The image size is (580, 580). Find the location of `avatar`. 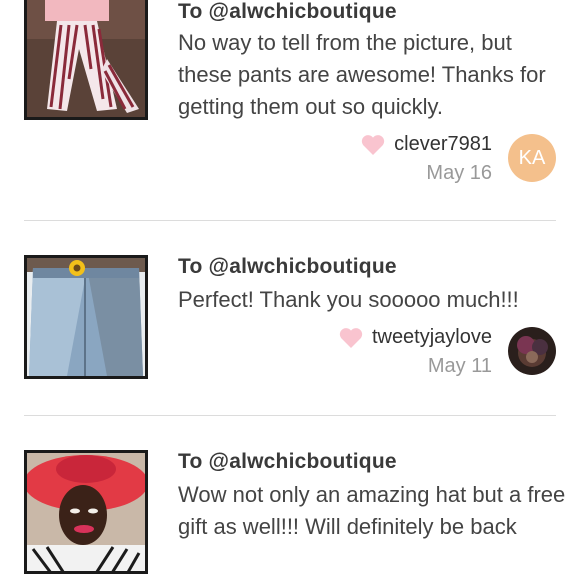

avatar is located at coordinates (532, 351).